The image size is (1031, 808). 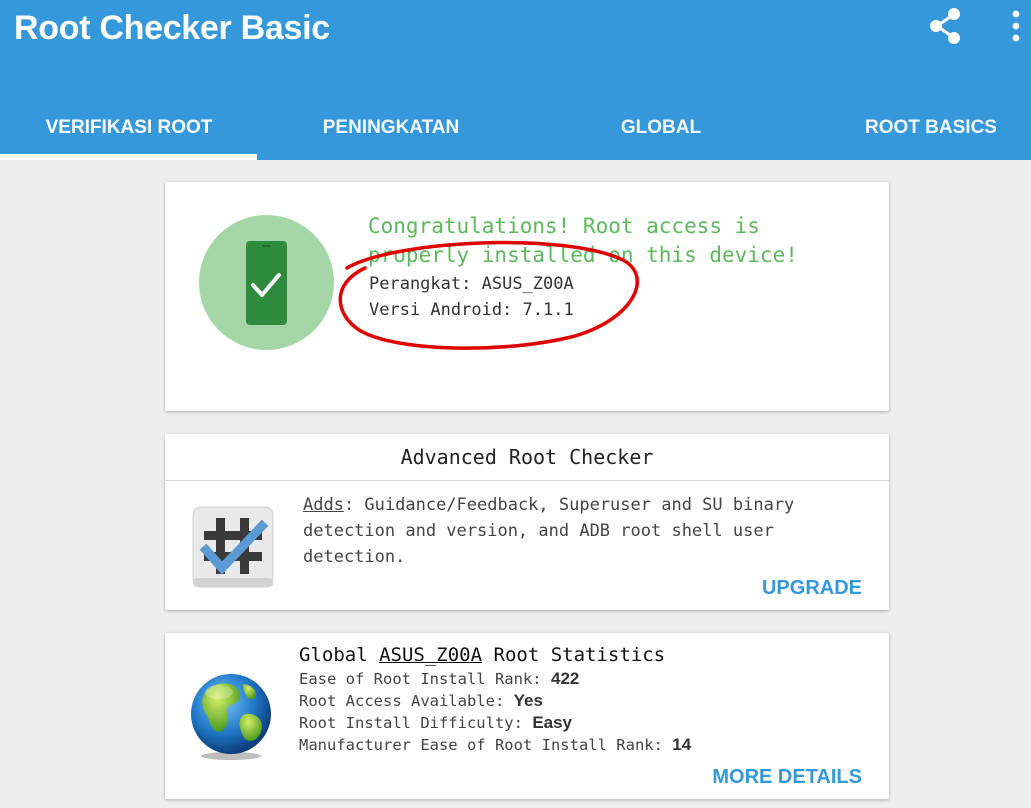 I want to click on share-icon, so click(x=945, y=26).